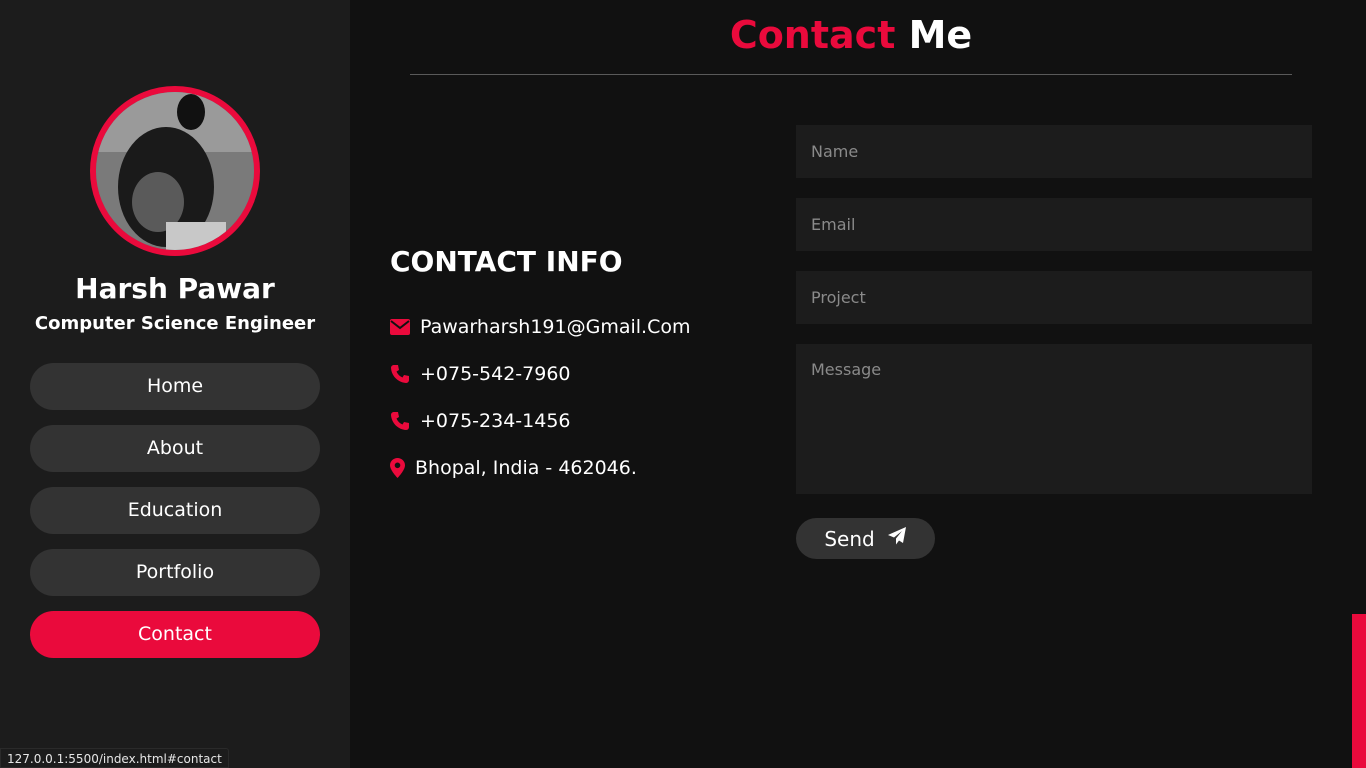 The height and width of the screenshot is (768, 1366). Describe the element at coordinates (1054, 297) in the screenshot. I see `project-input` at that location.